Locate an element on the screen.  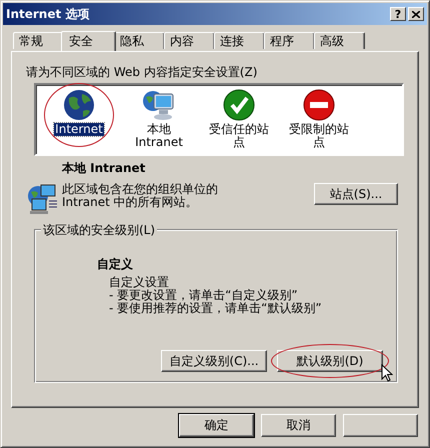
zone-description: 此区域包含在您的组织单位的 Intranet 中的所有网站。 is located at coordinates (140, 196).